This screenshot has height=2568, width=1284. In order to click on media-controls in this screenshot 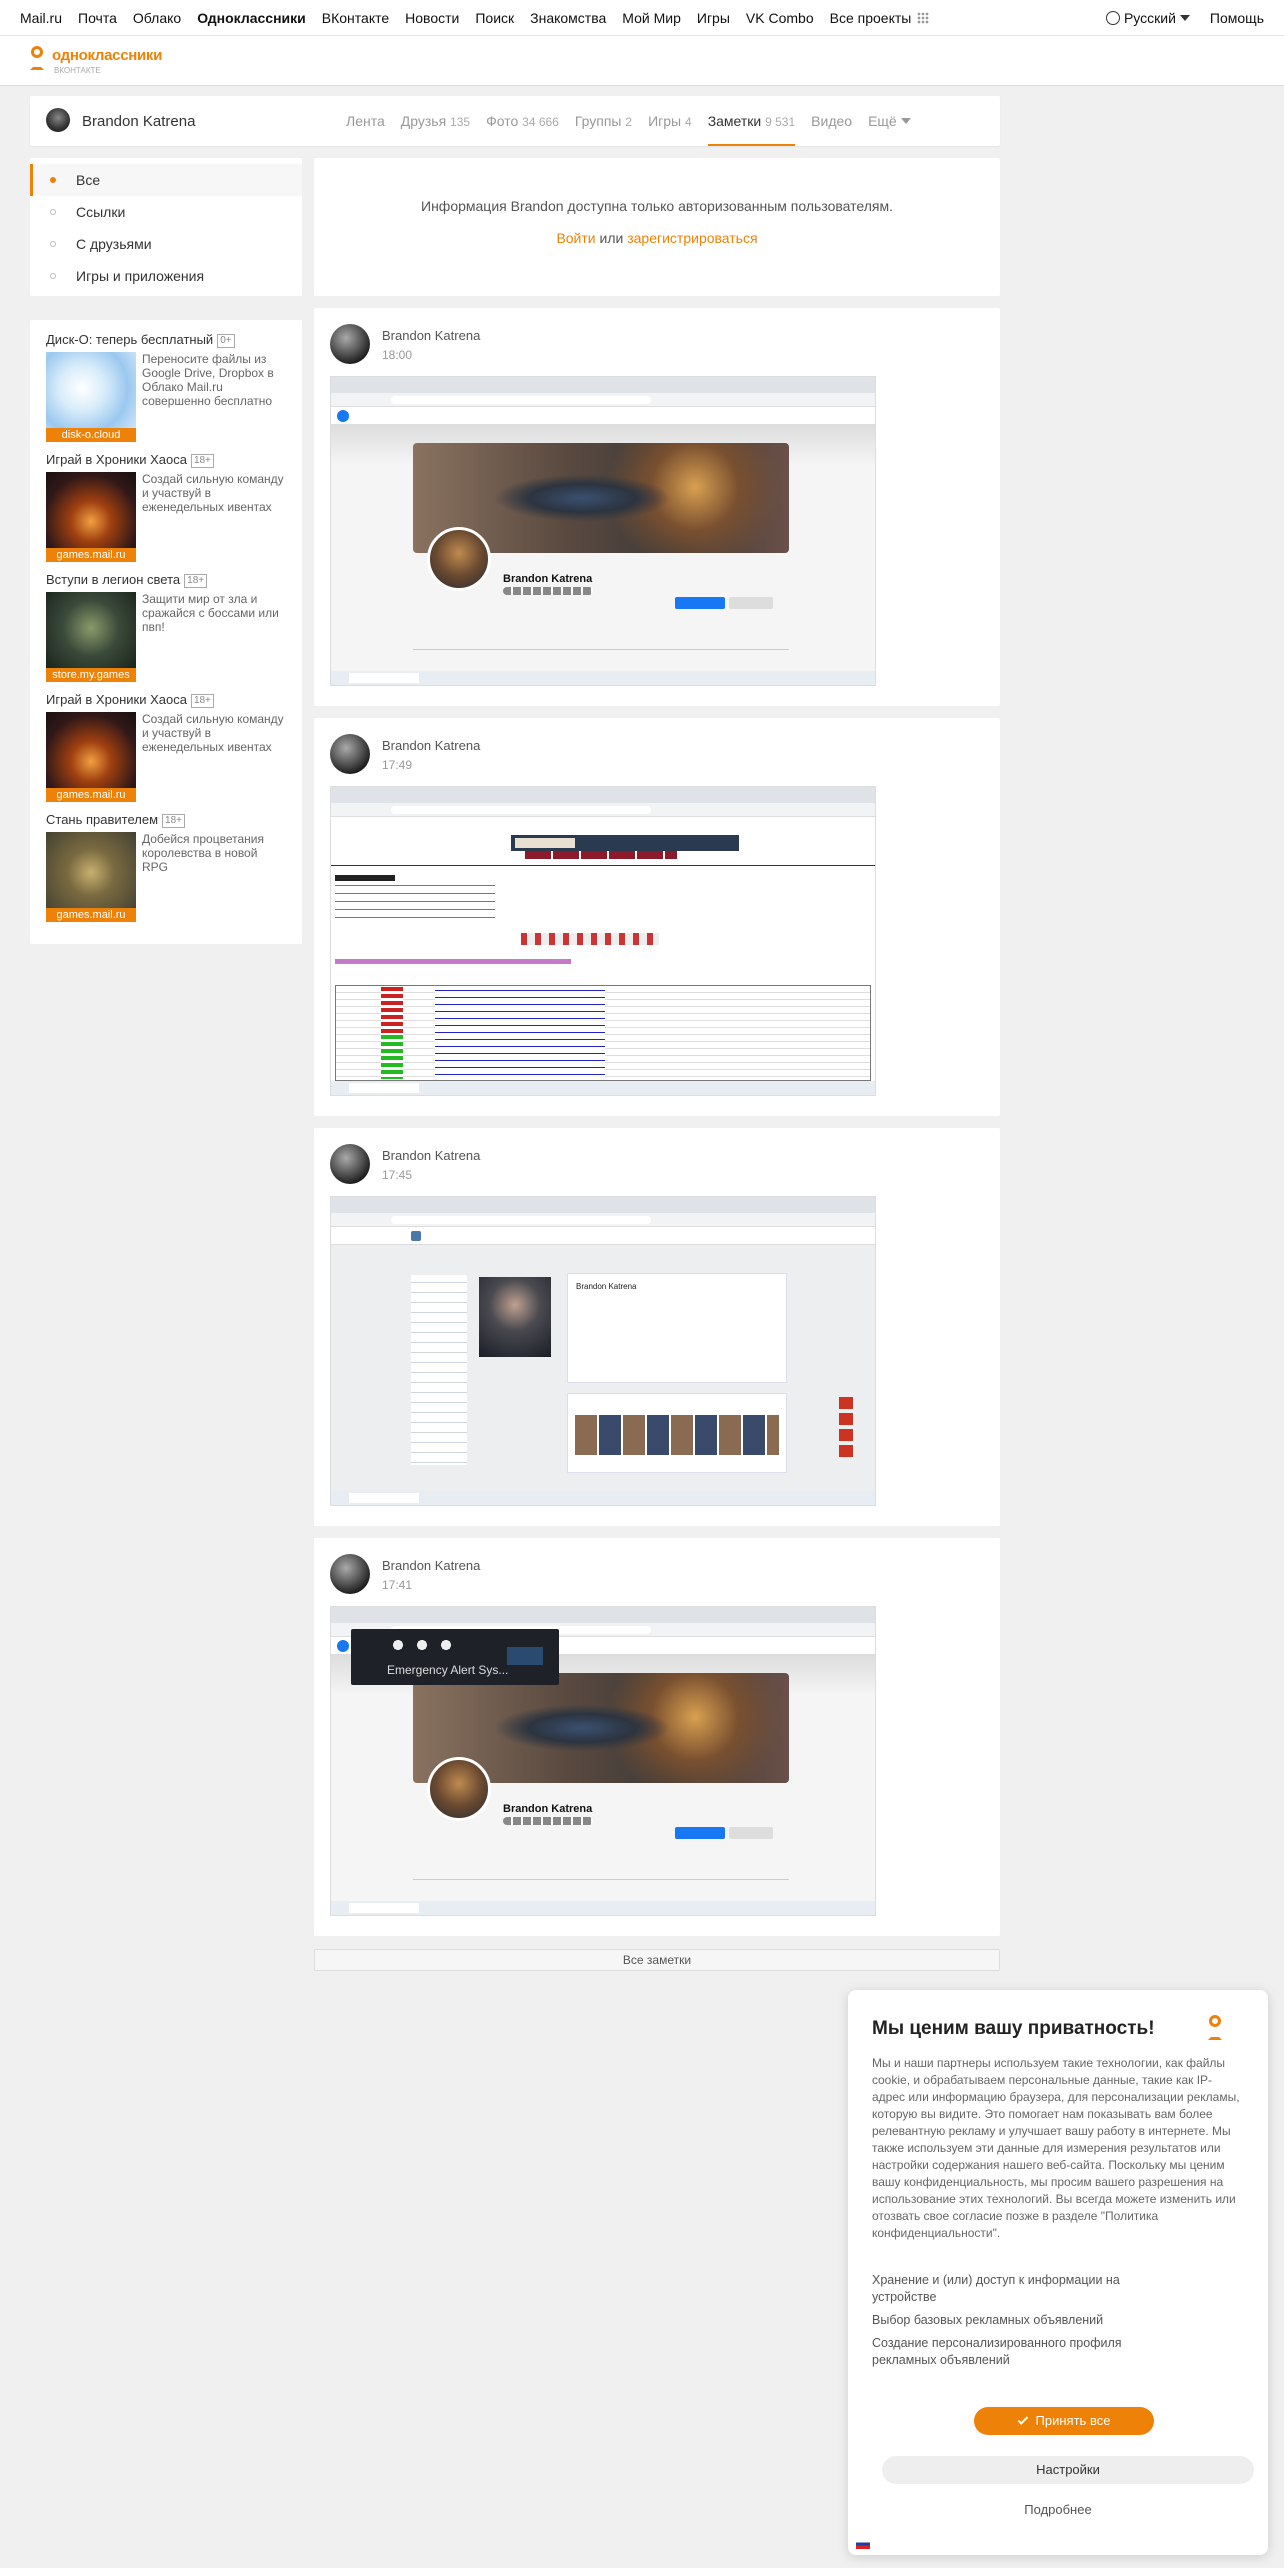, I will do `click(422, 1645)`.